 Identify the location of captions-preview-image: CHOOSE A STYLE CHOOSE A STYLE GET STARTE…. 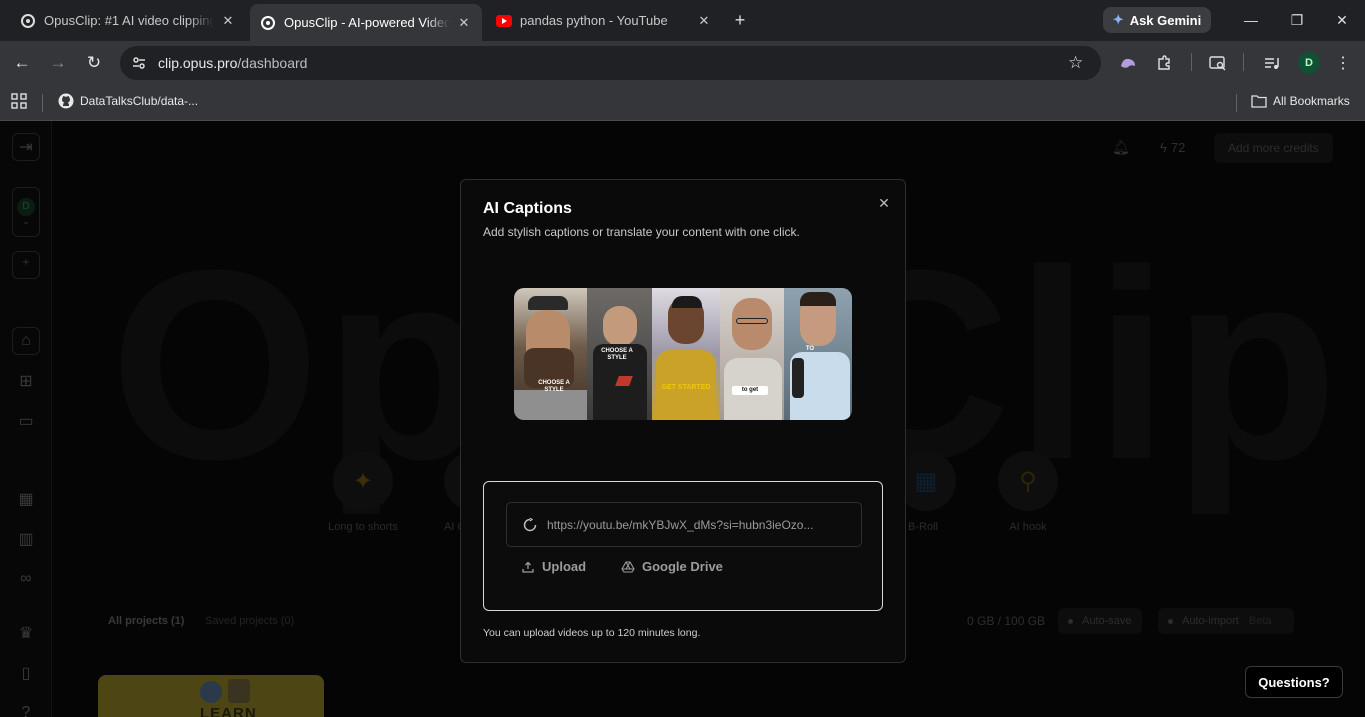
(683, 354).